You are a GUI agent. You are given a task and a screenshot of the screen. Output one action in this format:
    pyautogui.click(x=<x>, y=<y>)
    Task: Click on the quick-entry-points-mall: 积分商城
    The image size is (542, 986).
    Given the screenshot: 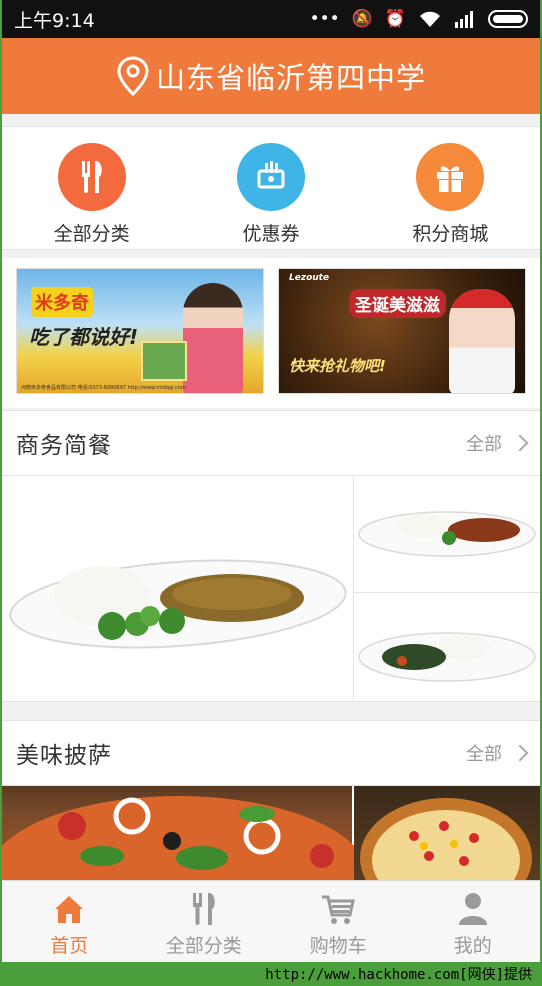 What is the action you would take?
    pyautogui.click(x=450, y=188)
    